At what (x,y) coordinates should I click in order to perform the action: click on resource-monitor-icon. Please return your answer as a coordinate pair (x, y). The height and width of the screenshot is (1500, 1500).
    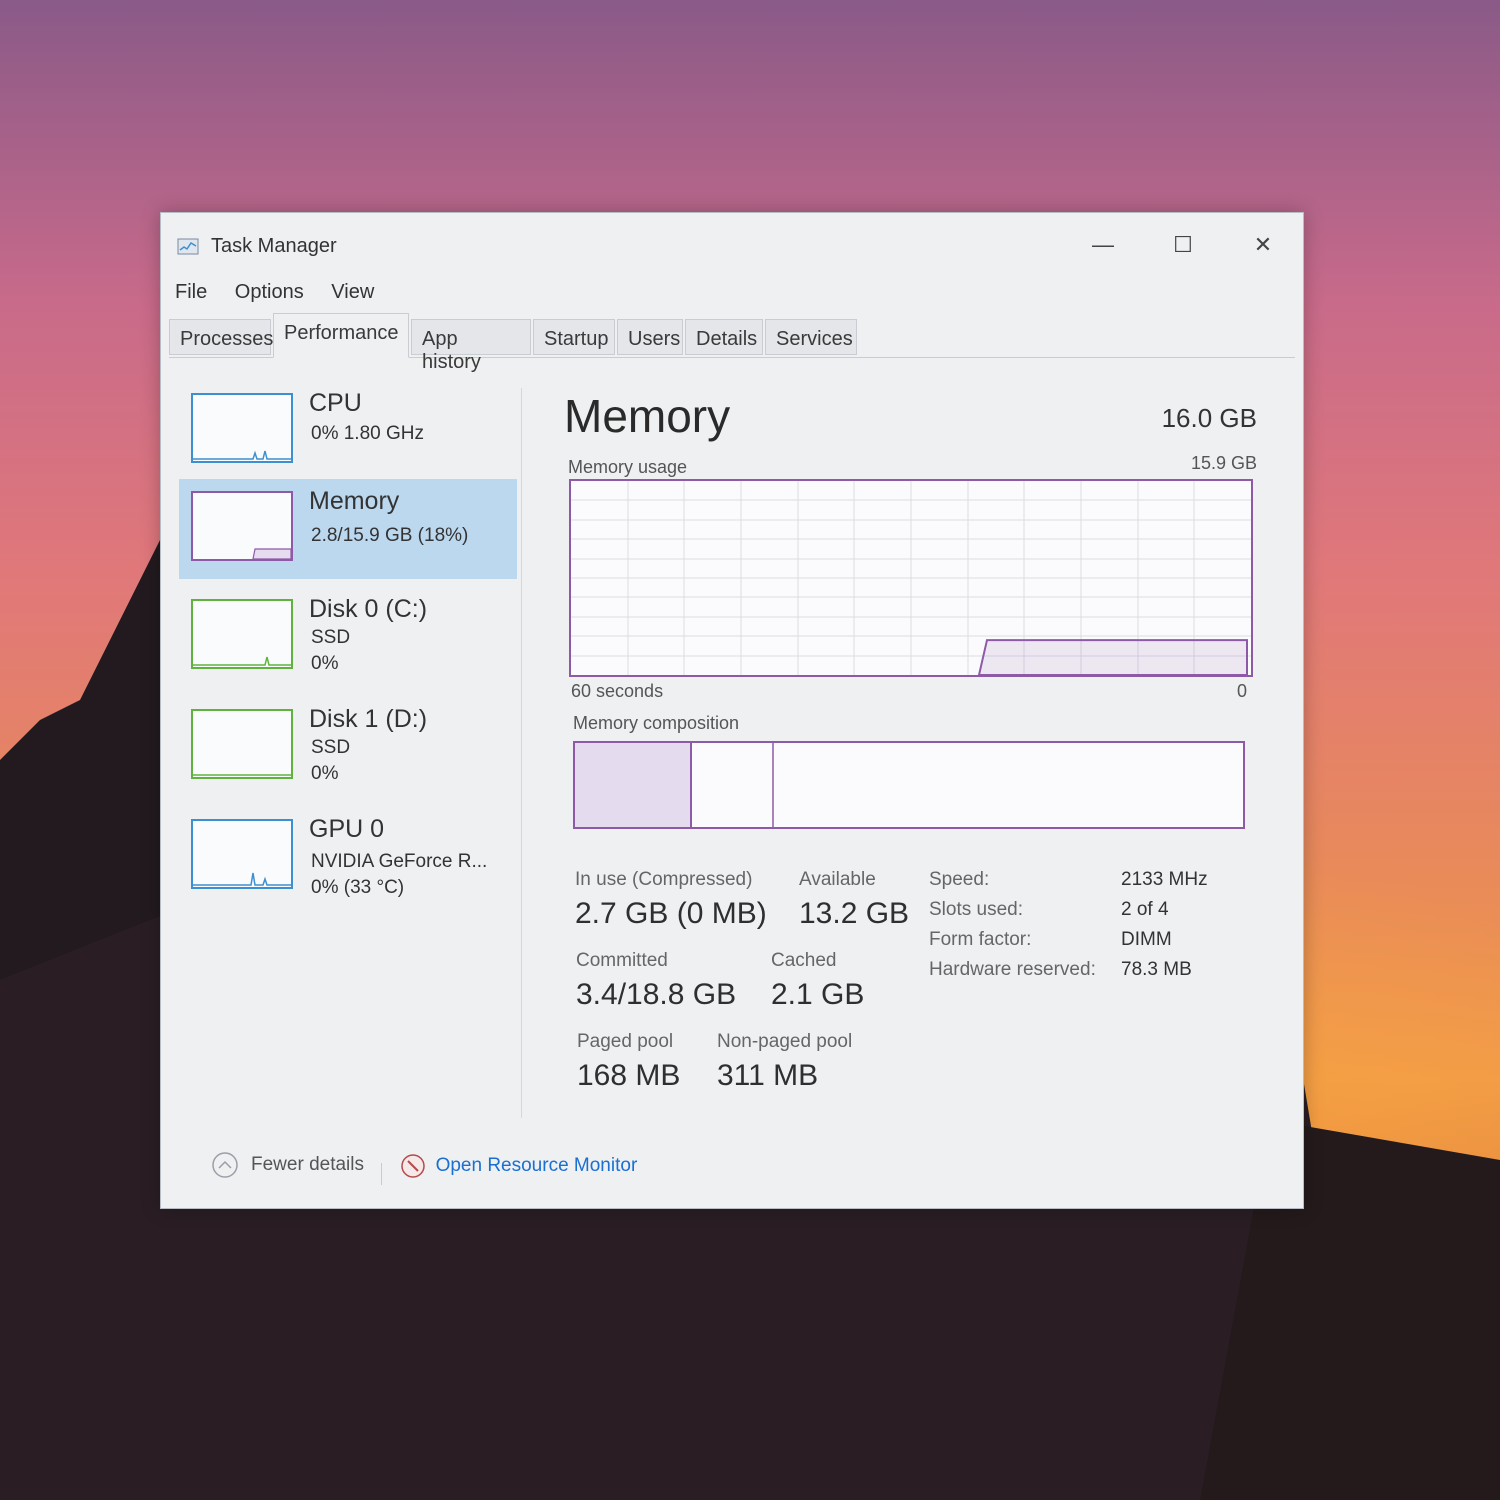
    Looking at the image, I should click on (412, 1166).